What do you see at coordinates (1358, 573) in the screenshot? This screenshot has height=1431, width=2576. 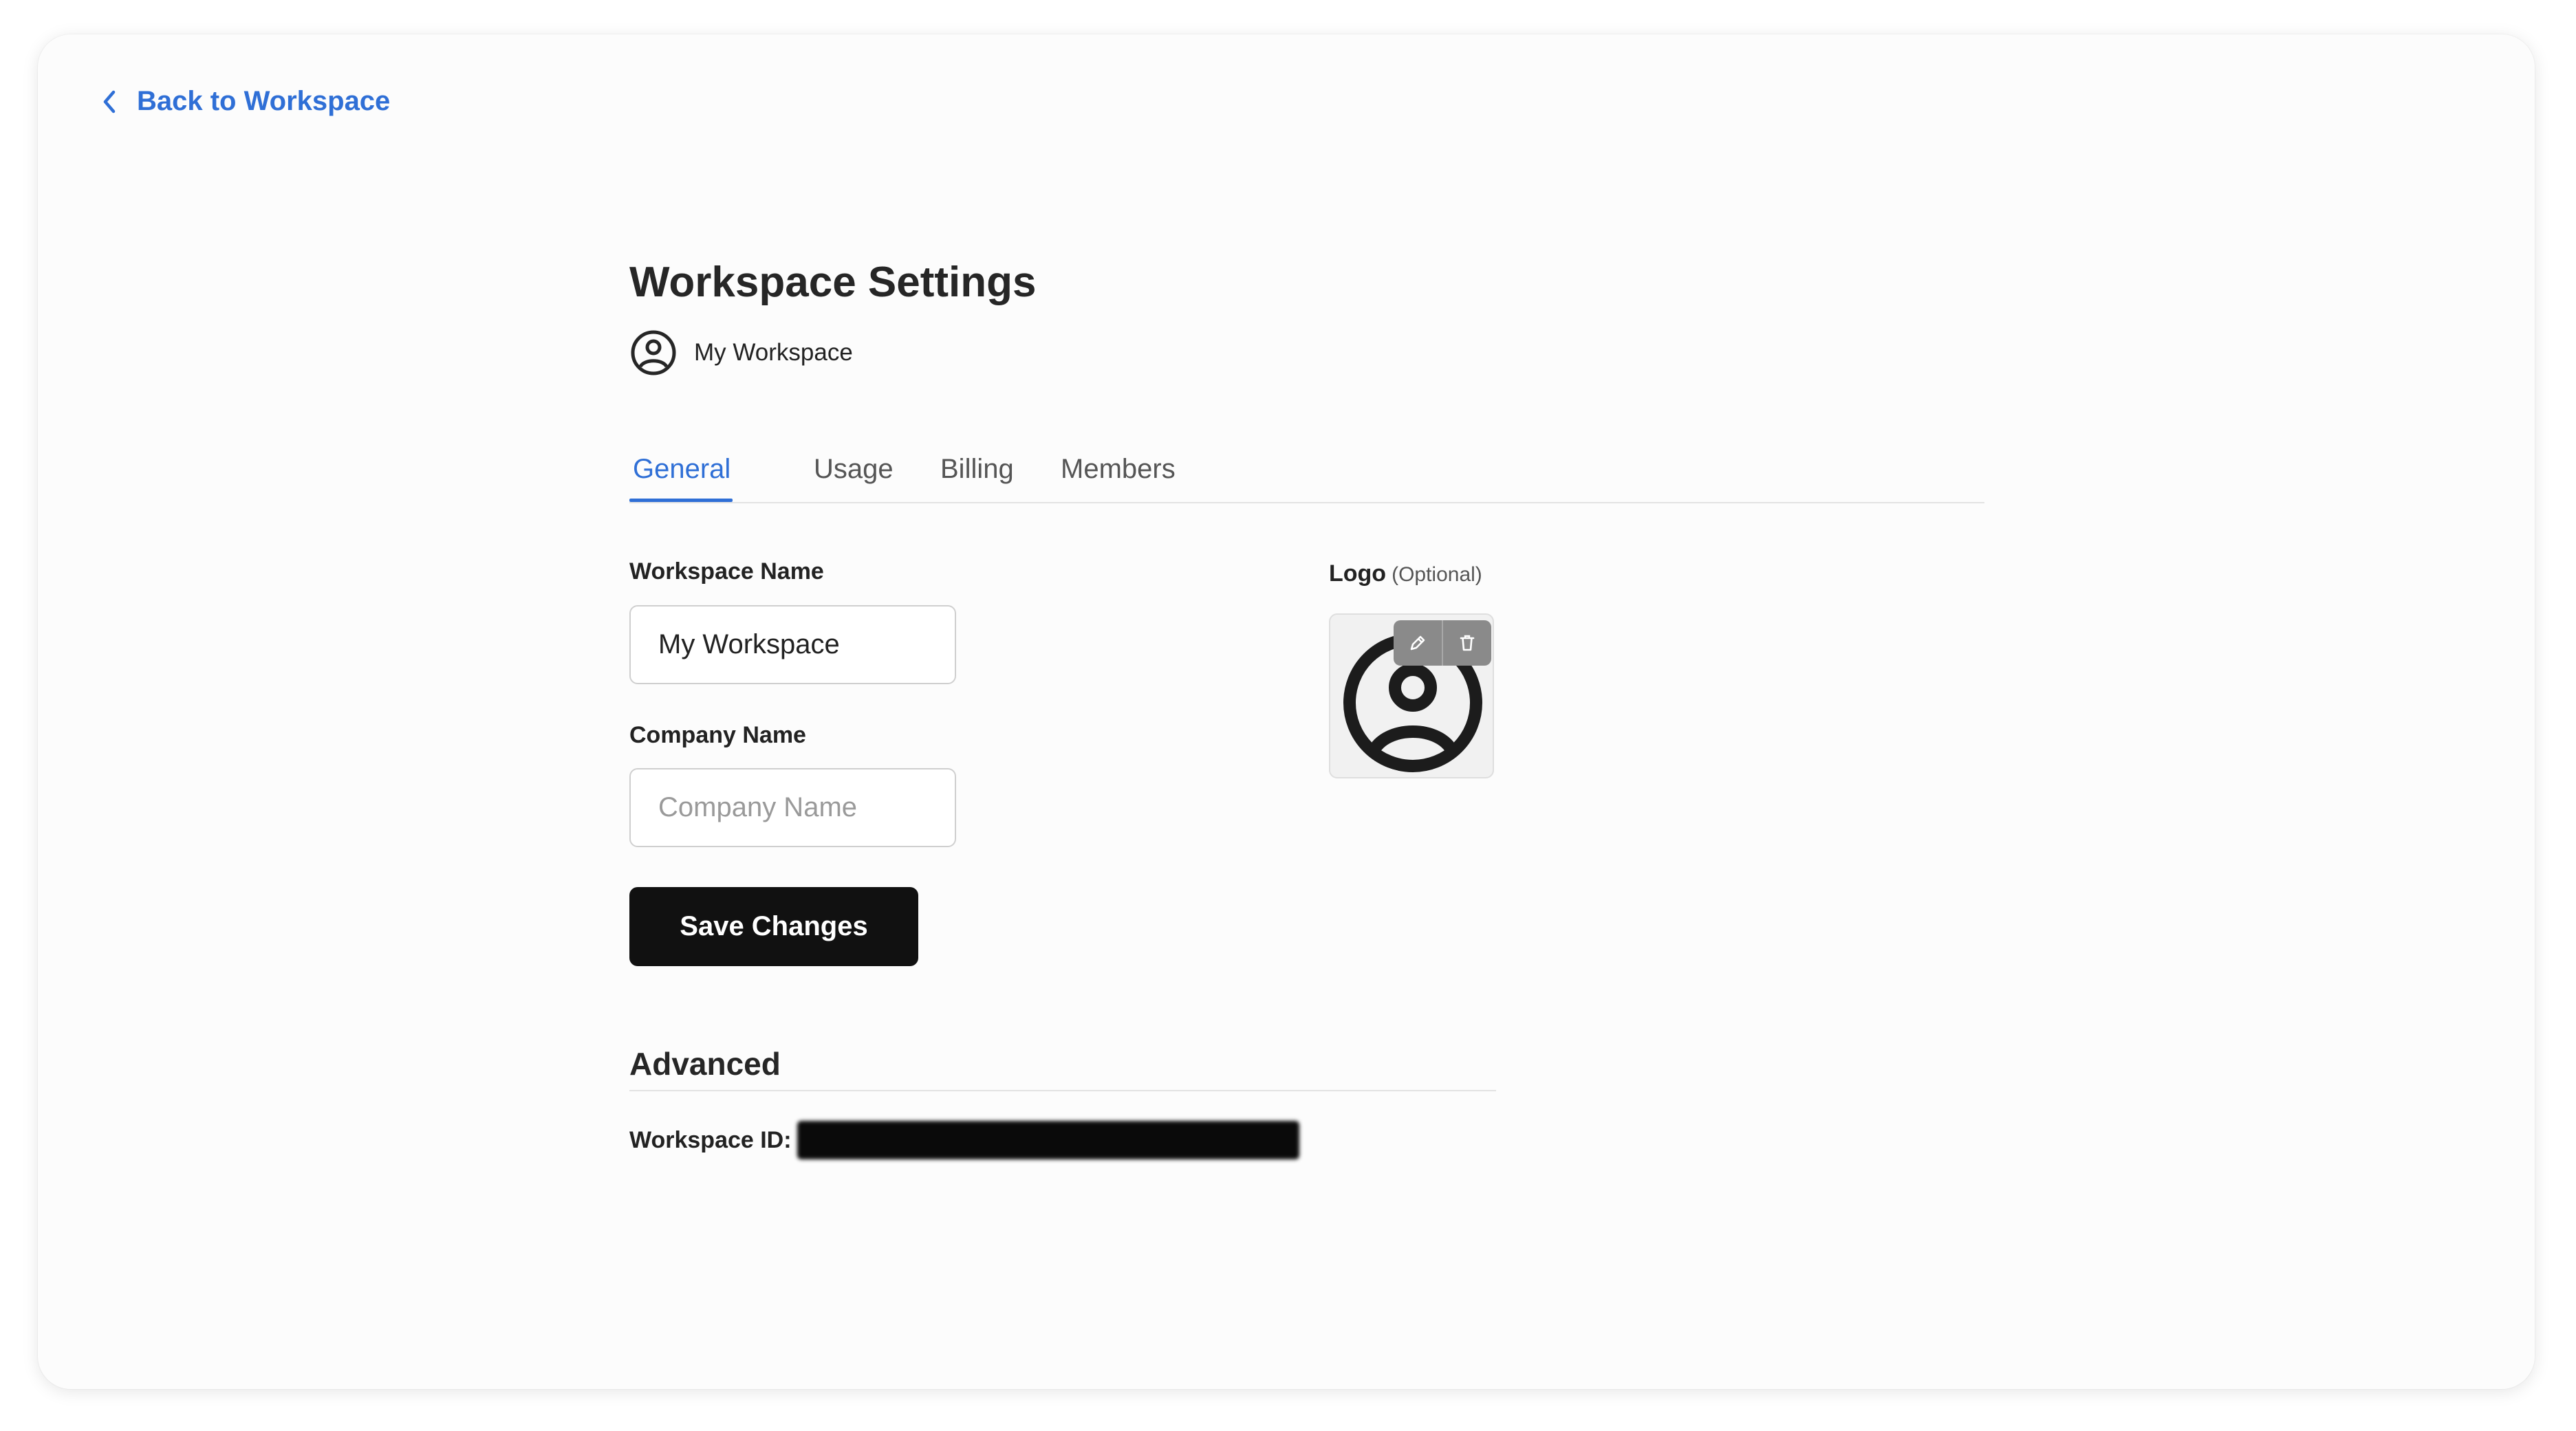 I see `logo-label-text: Logo` at bounding box center [1358, 573].